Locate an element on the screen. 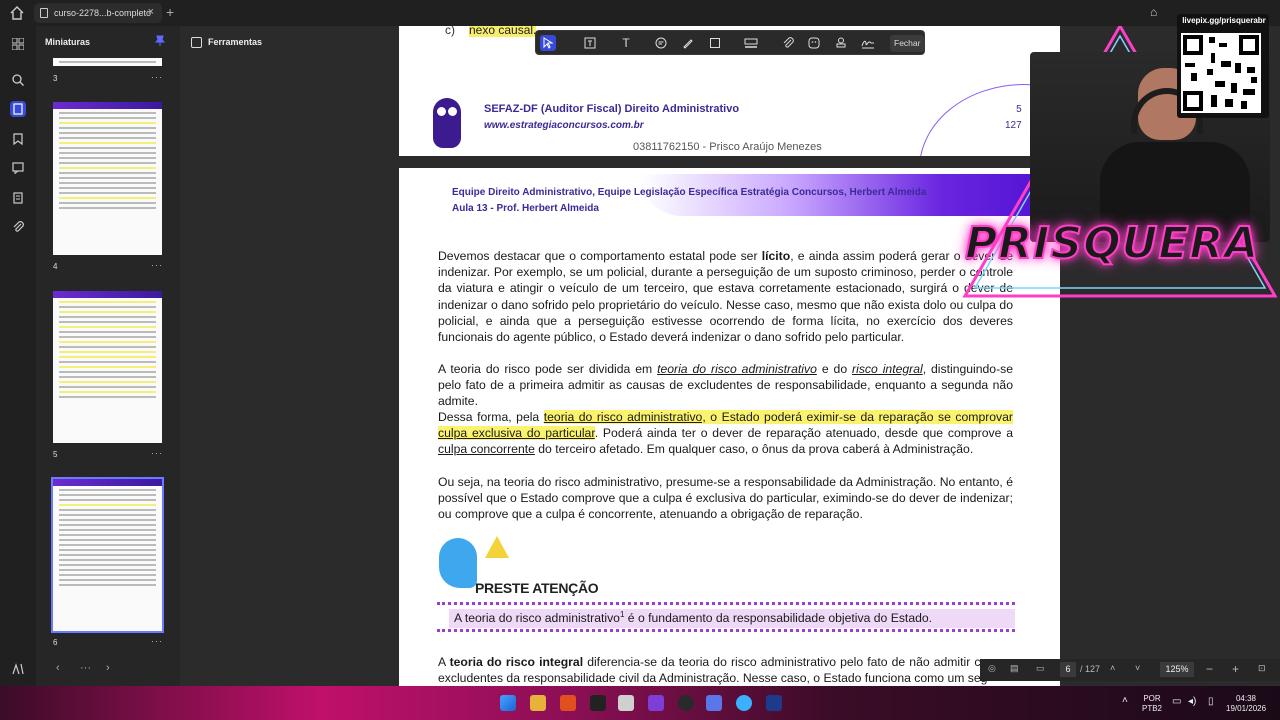  edge-icon is located at coordinates (744, 703).